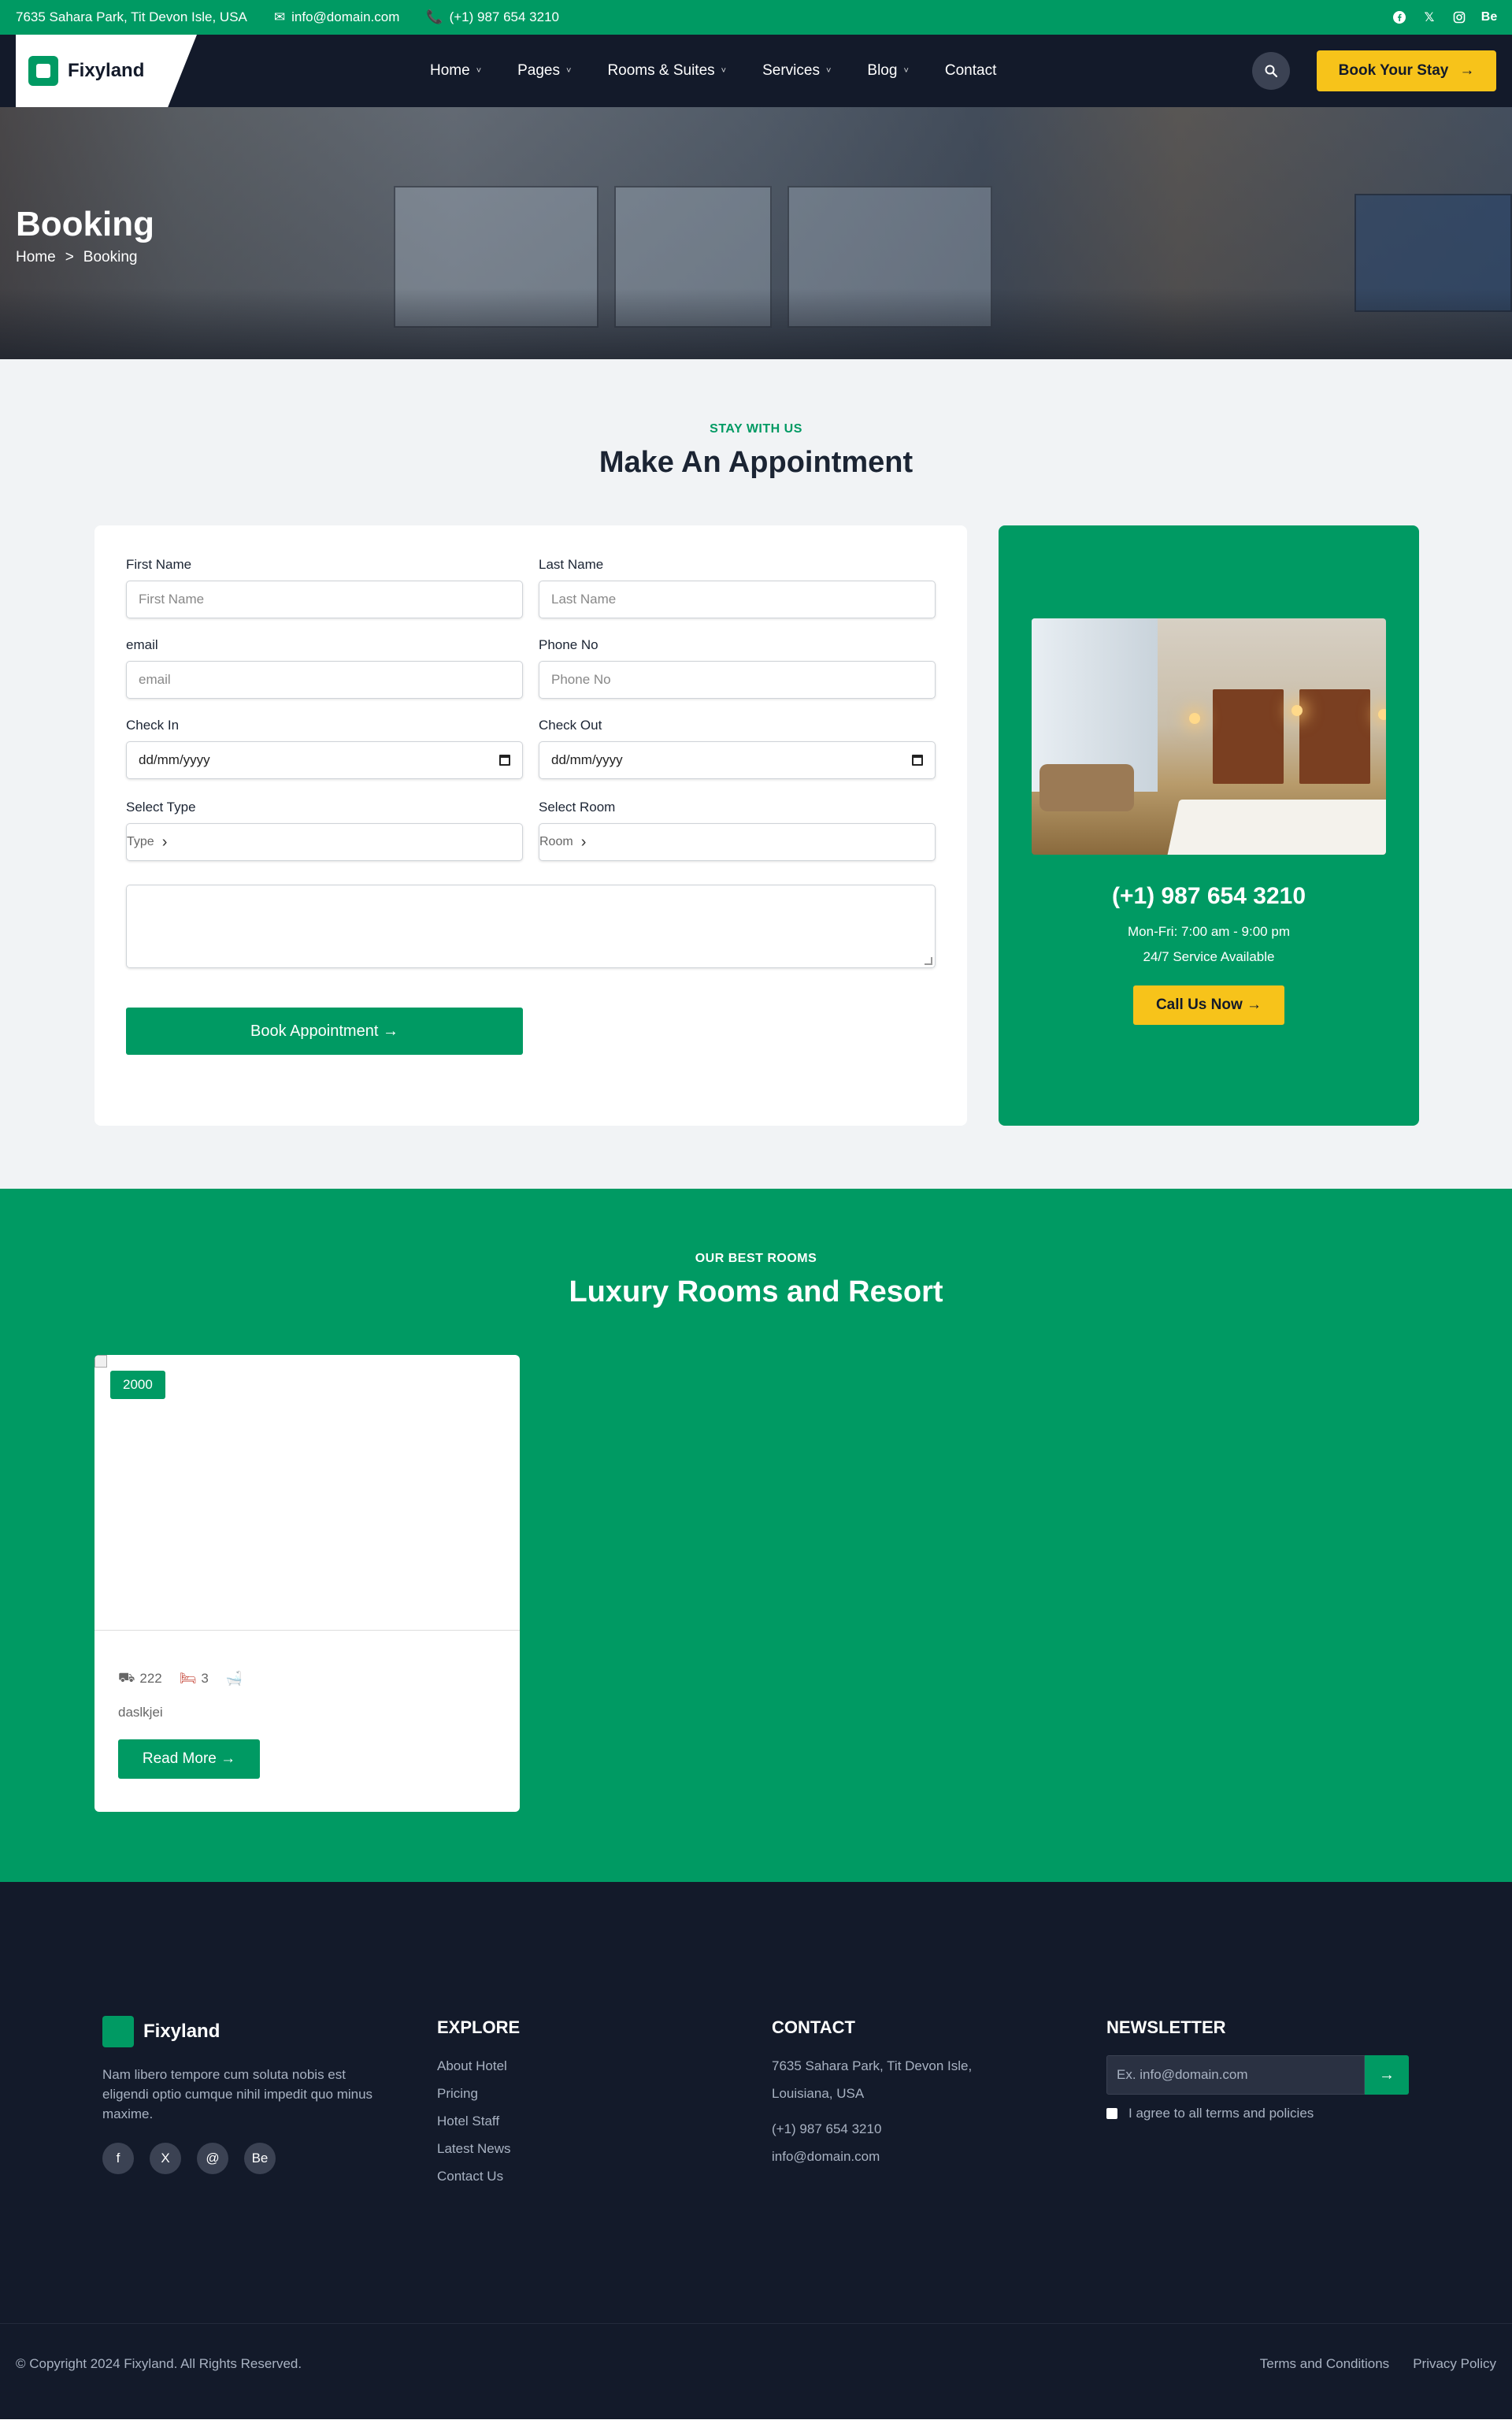 The width and height of the screenshot is (1512, 2431). I want to click on footer-social: f X @ Be, so click(248, 2159).